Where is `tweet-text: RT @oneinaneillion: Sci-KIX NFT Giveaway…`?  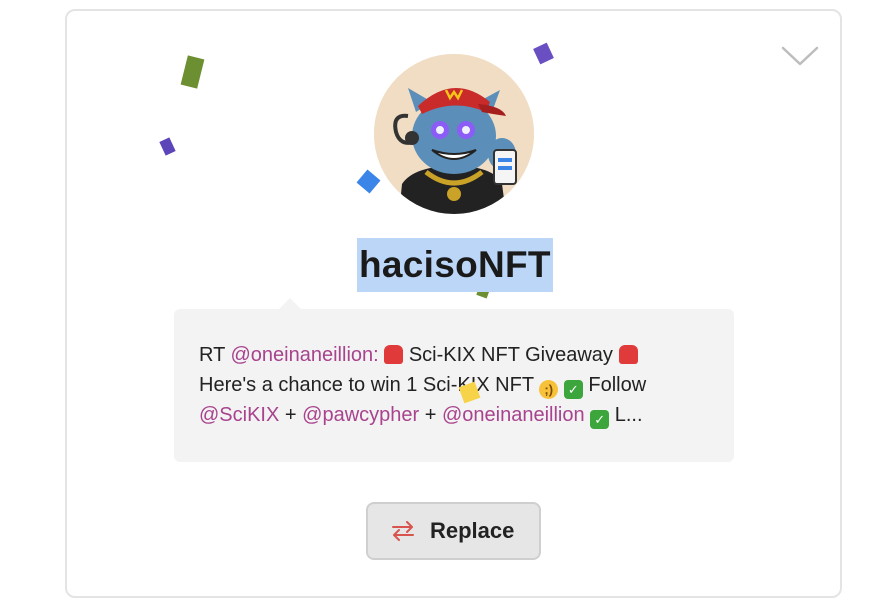 tweet-text: RT @oneinaneillion: Sci-KIX NFT Giveaway… is located at coordinates (459, 385).